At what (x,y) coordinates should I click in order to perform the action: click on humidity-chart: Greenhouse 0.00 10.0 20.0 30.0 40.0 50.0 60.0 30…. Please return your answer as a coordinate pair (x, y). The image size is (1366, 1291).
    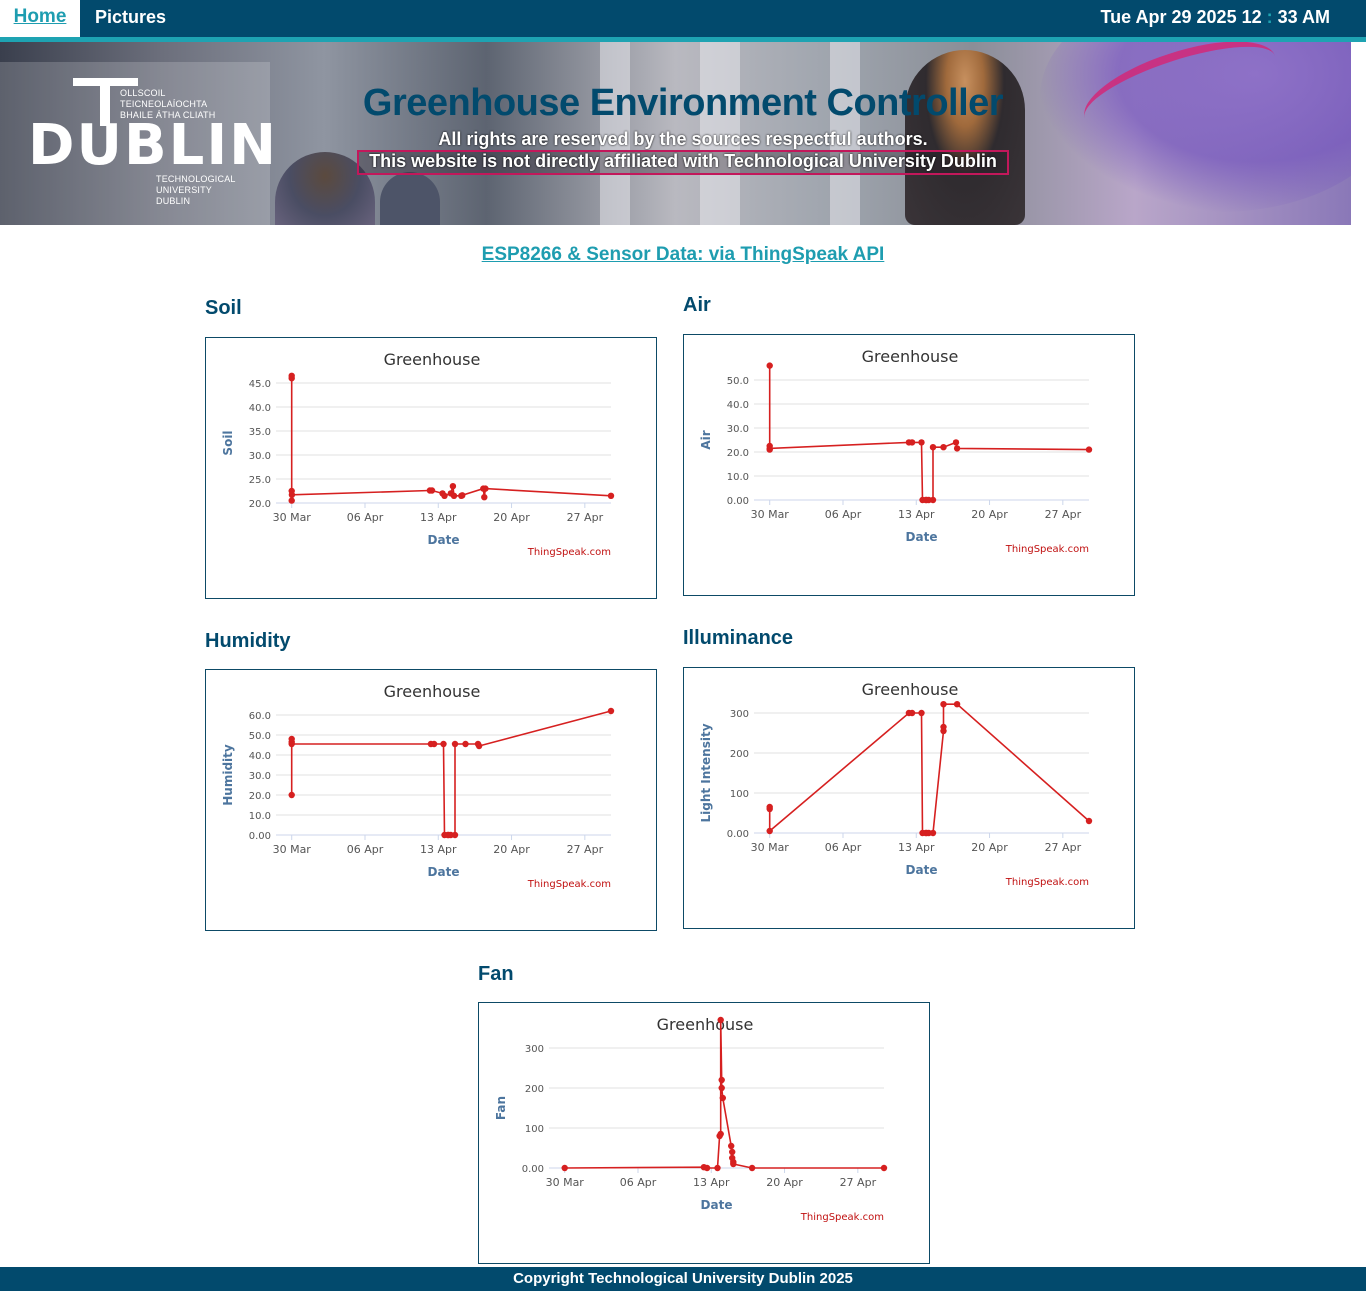
    Looking at the image, I should click on (431, 800).